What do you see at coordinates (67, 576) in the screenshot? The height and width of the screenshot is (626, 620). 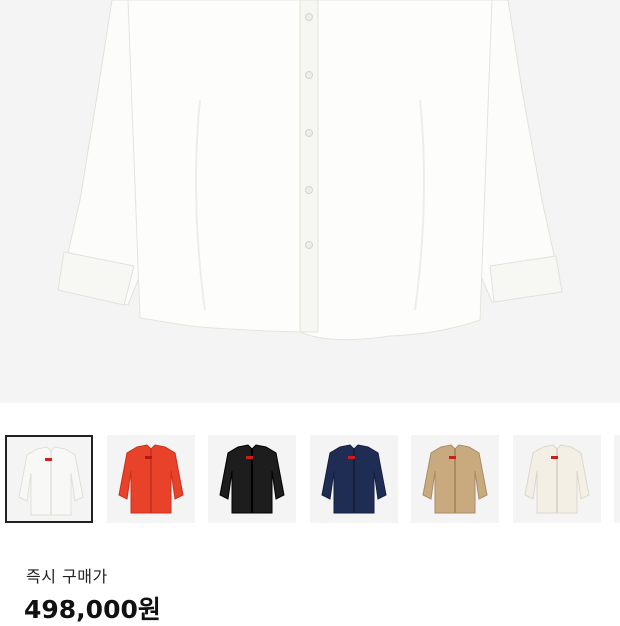 I see `instant-buy-price-label: 즉시 구매가` at bounding box center [67, 576].